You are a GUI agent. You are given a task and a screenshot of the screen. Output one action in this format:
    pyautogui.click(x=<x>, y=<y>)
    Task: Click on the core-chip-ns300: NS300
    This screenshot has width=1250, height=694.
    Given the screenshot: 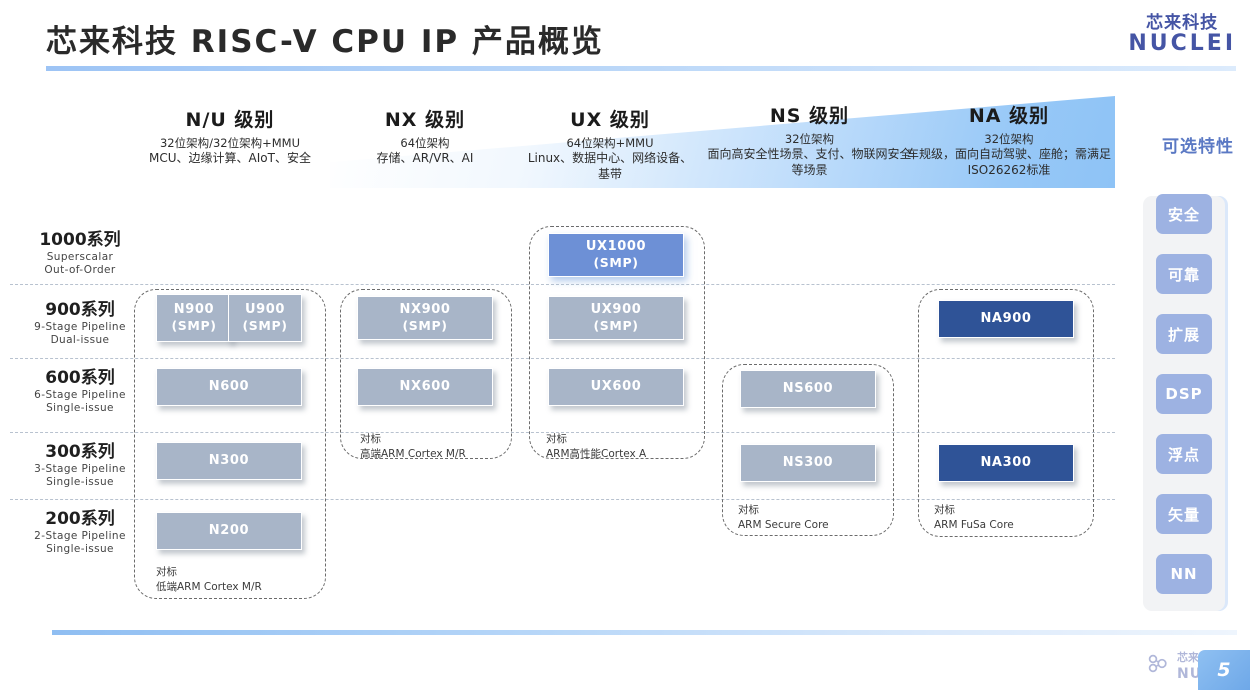 What is the action you would take?
    pyautogui.click(x=808, y=463)
    